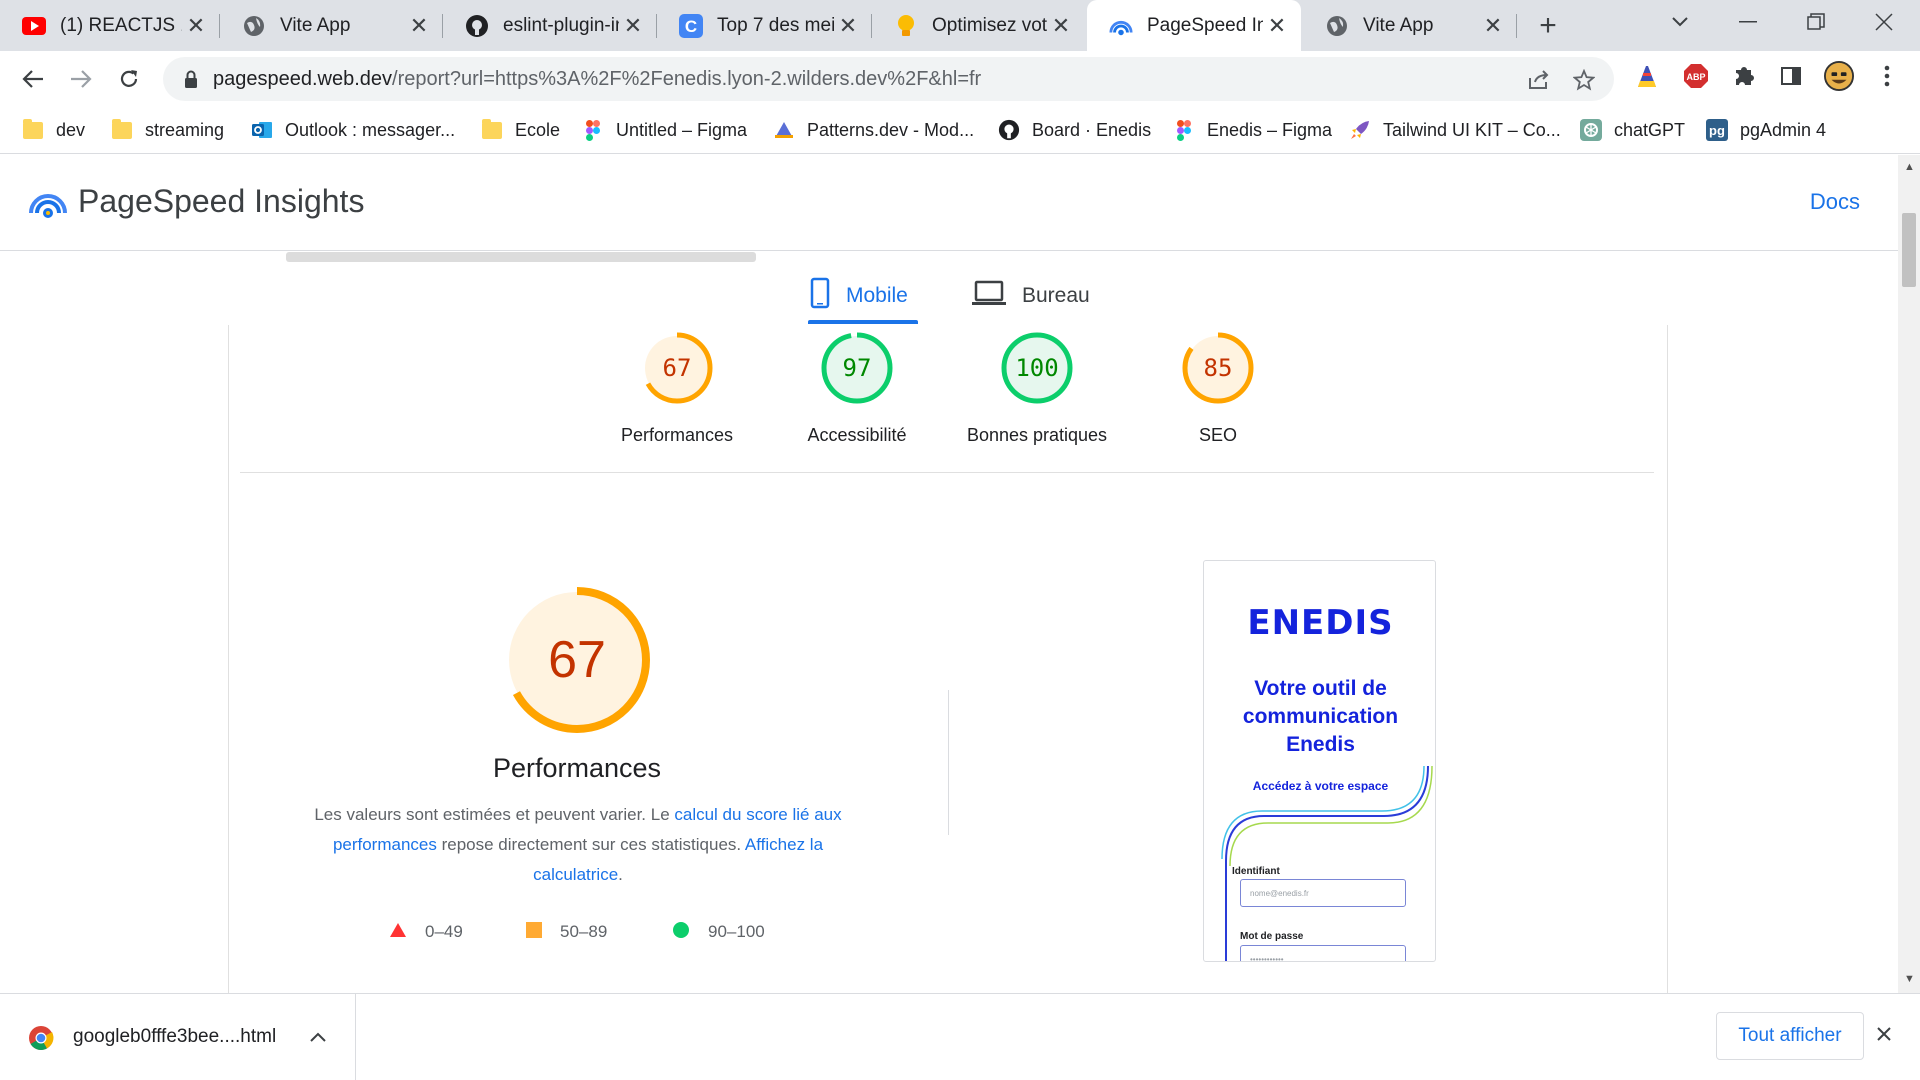 The width and height of the screenshot is (1920, 1080). Describe the element at coordinates (677, 435) in the screenshot. I see `score-label: Performances` at that location.